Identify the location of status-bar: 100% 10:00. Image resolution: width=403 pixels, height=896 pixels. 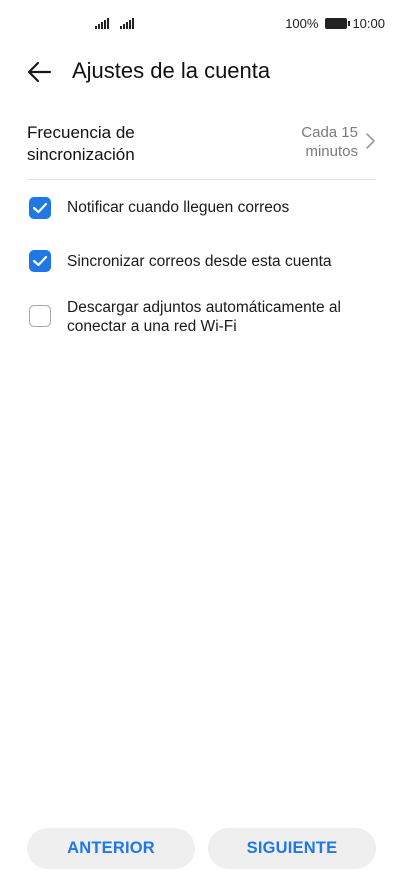
(201, 23).